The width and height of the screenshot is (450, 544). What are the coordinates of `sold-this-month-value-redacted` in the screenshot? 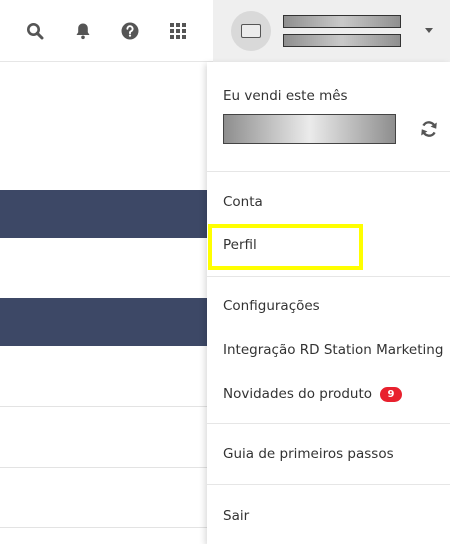 It's located at (309, 129).